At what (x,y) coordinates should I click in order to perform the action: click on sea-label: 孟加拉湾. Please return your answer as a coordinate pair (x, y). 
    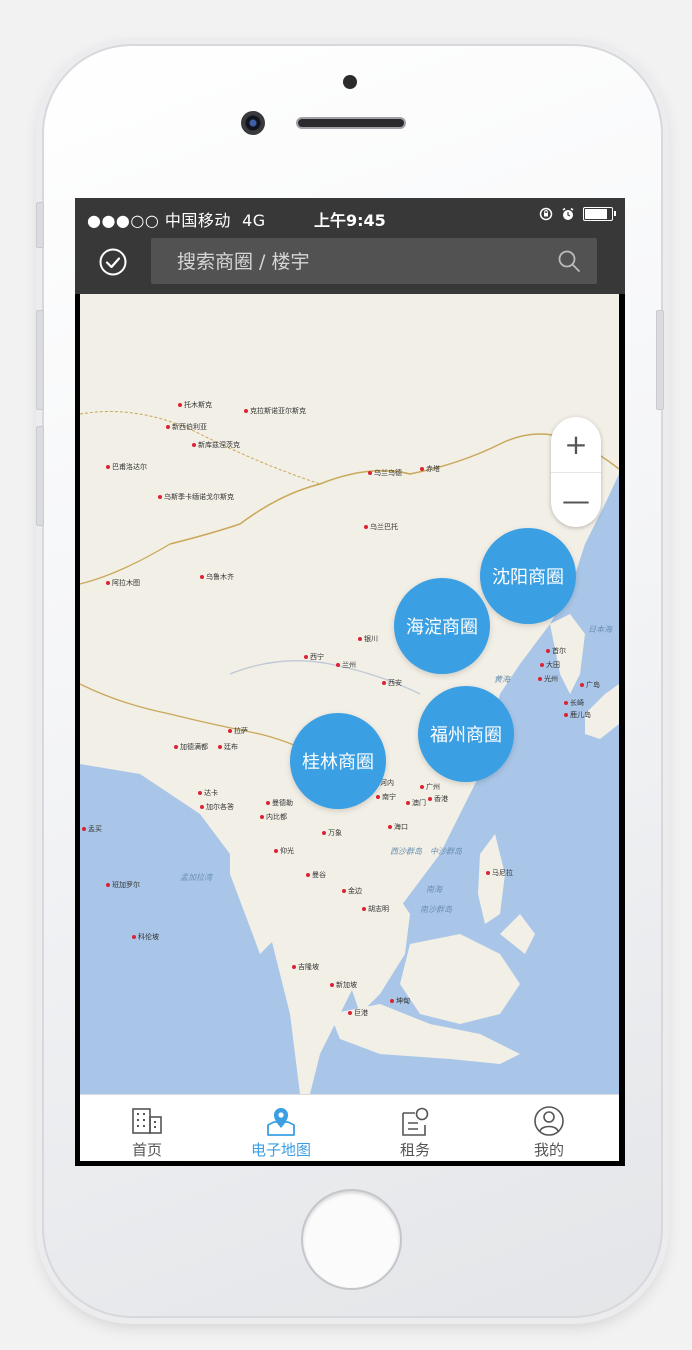
    Looking at the image, I should click on (196, 877).